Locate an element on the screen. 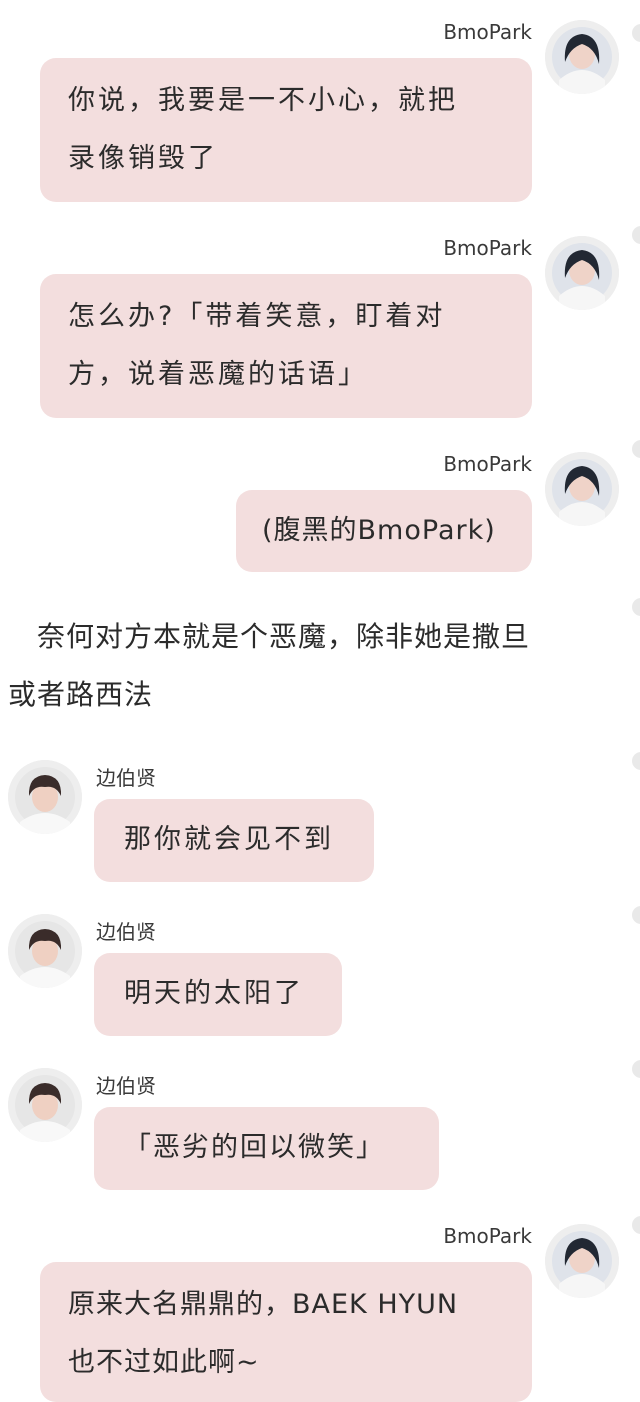  message-line: 你说，我要是一不小心，就把 is located at coordinates (263, 100).